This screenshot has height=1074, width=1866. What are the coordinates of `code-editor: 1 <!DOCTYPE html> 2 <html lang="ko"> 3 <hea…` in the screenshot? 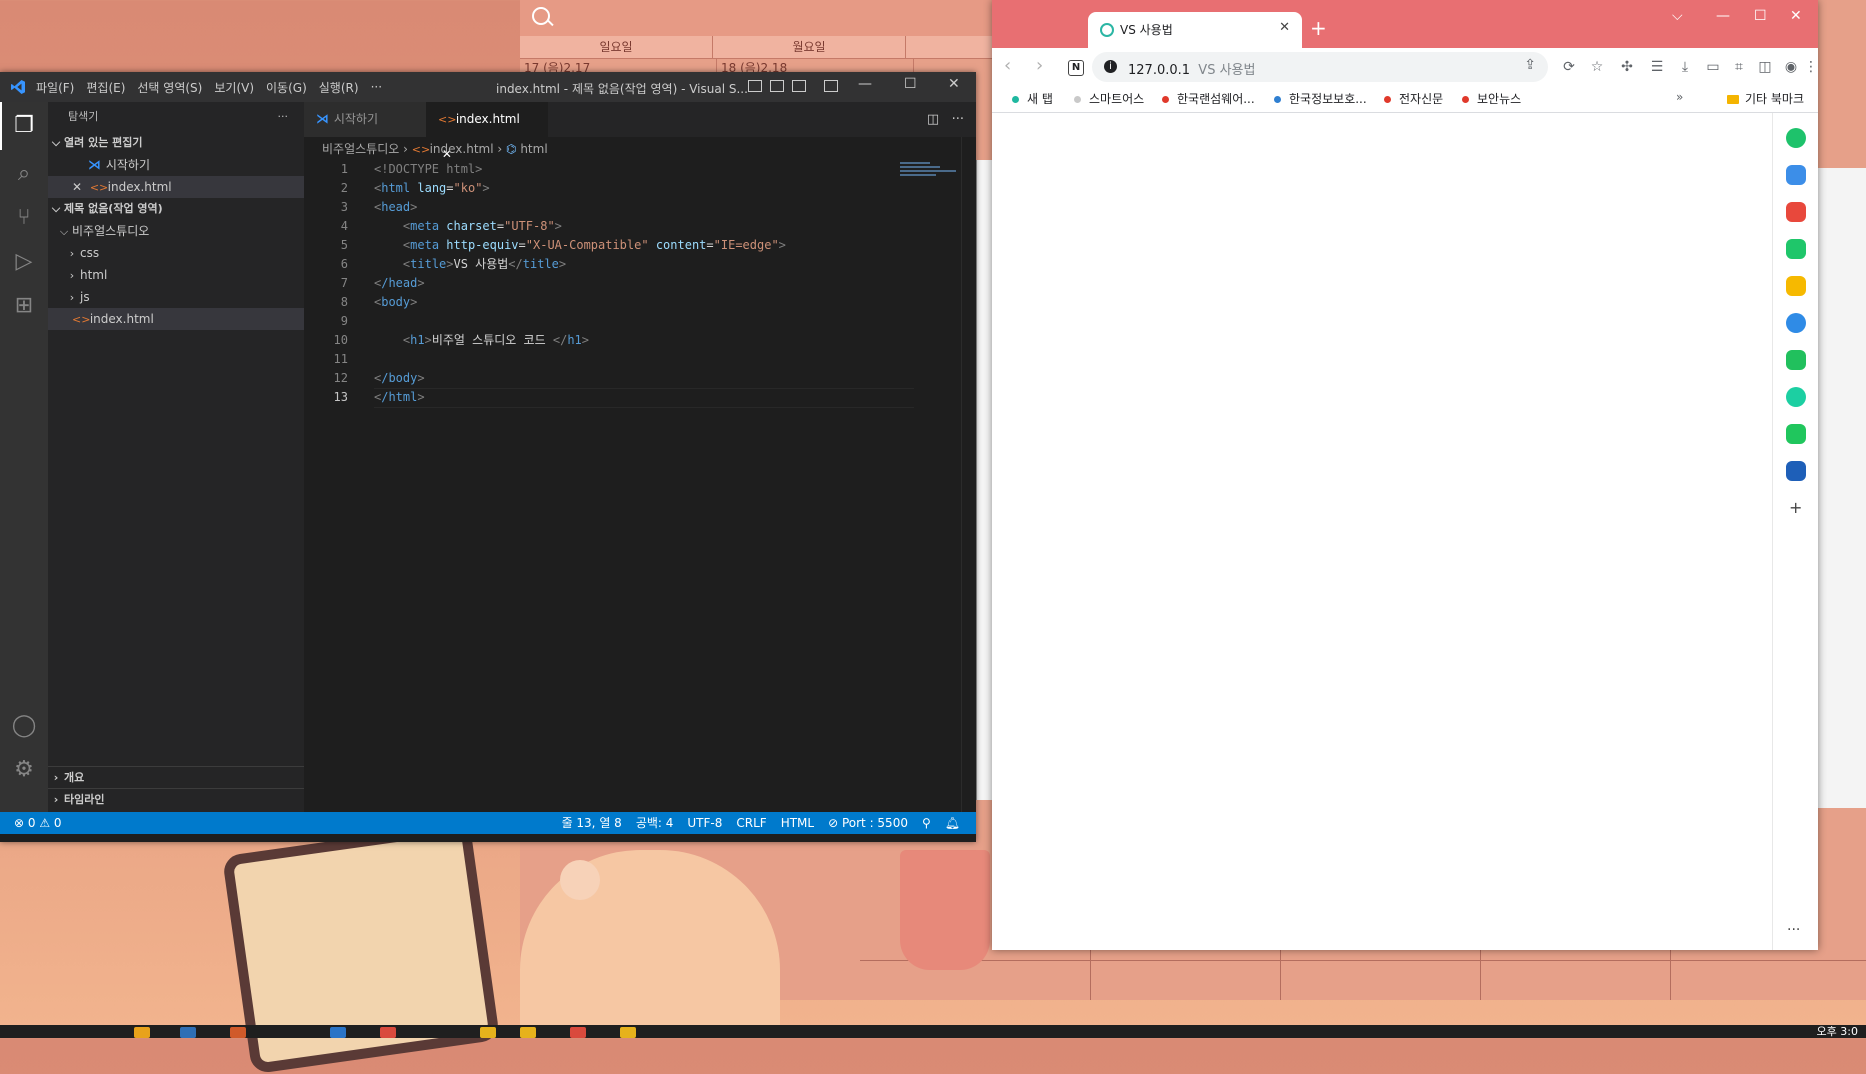 It's located at (640, 284).